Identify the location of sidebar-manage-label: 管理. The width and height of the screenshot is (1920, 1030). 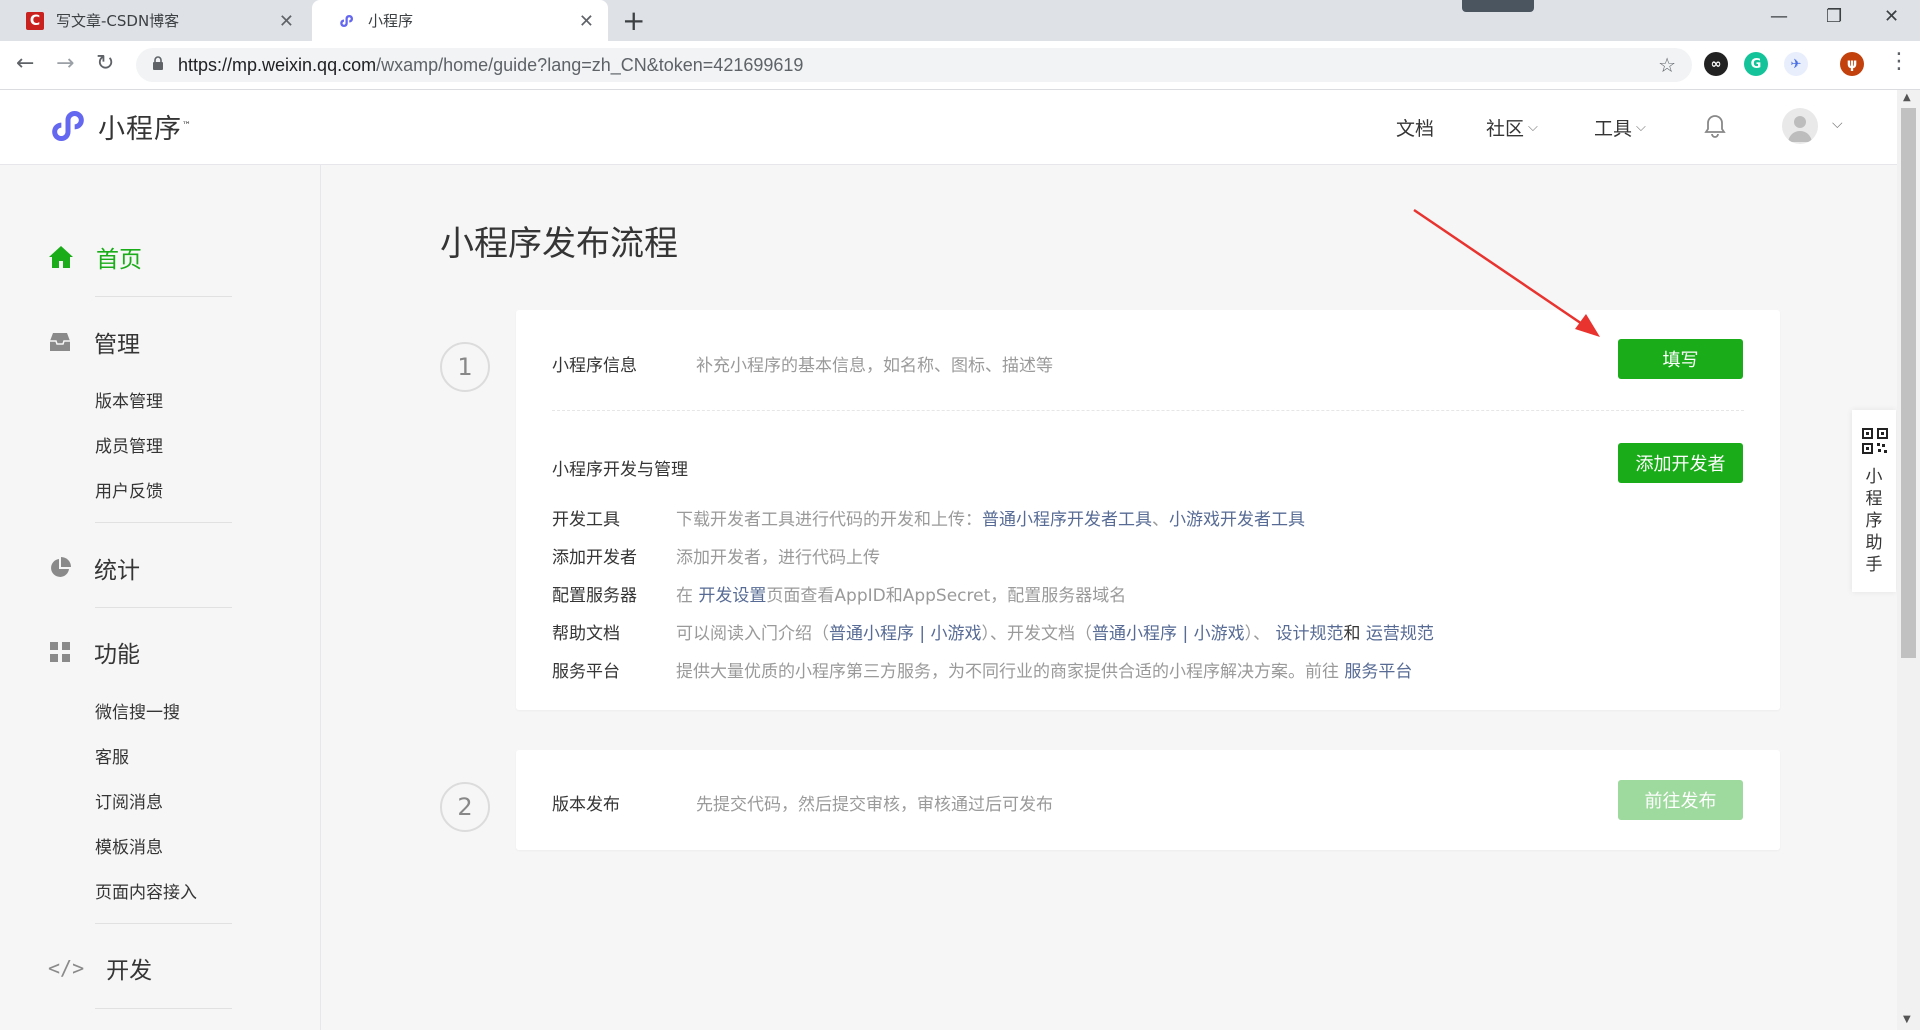
(117, 345).